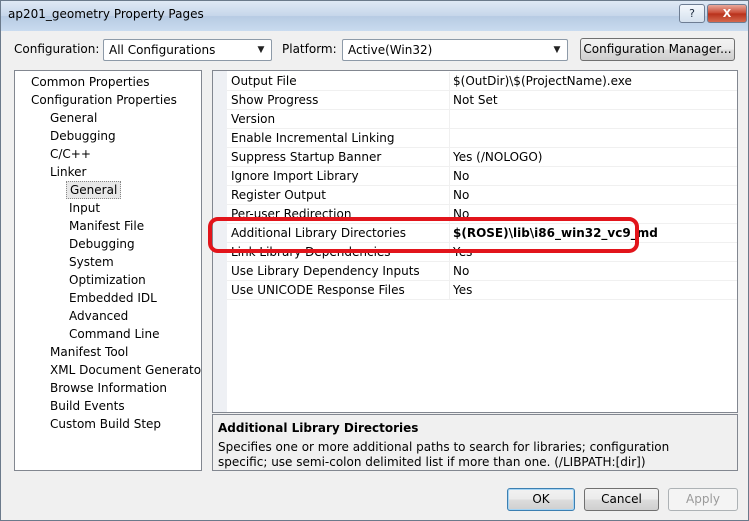  I want to click on tree-item: XML Document Generator, so click(124, 370).